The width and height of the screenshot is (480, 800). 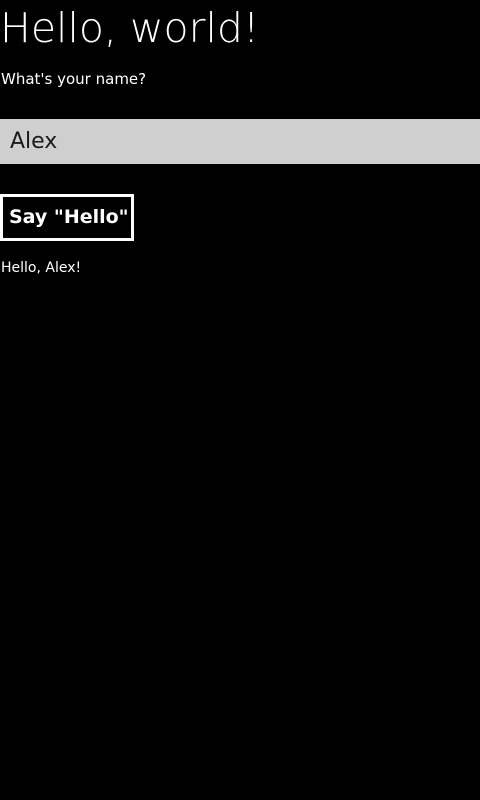 What do you see at coordinates (74, 79) in the screenshot?
I see `name-prompt-label: What's your name?` at bounding box center [74, 79].